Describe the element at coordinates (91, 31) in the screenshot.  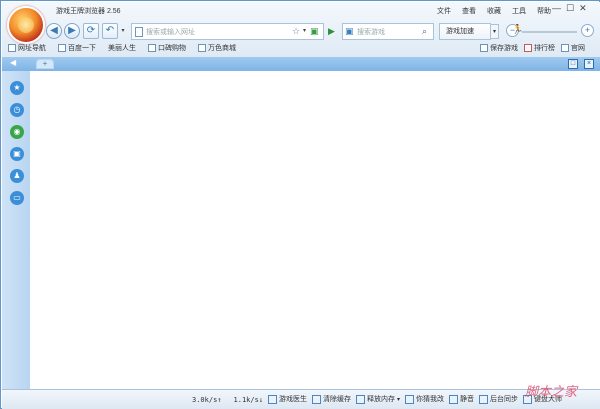
I see `refresh-button: ⟳` at that location.